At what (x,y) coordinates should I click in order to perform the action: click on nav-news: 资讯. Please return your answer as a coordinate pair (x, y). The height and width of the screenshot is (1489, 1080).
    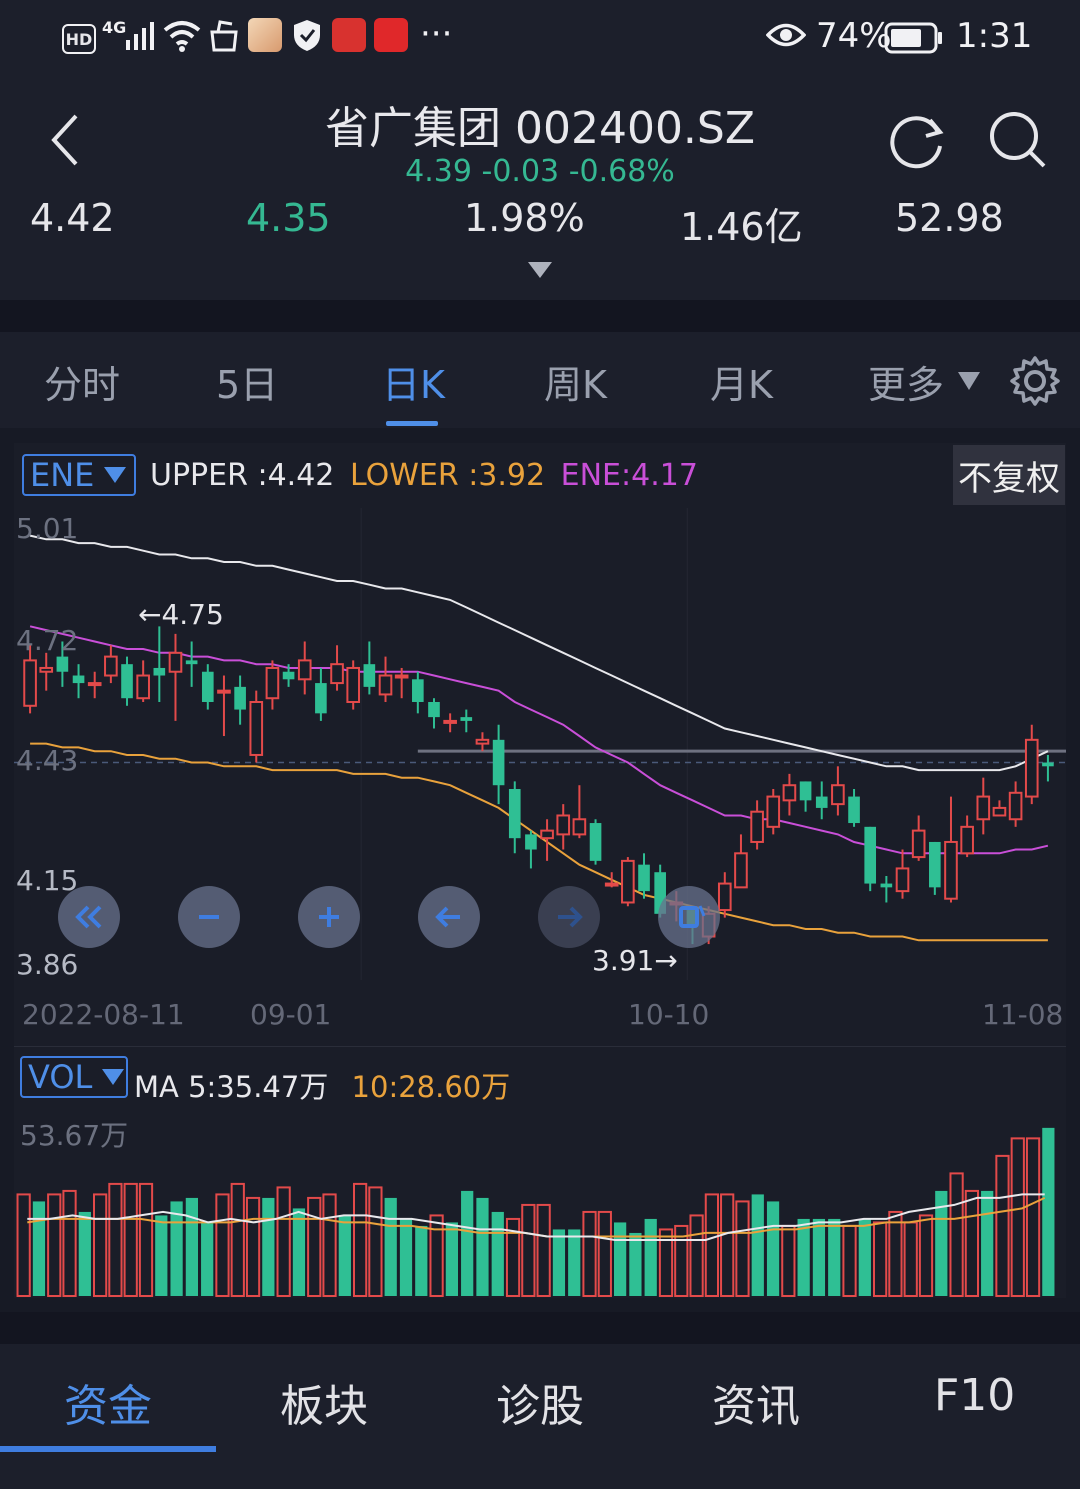
    Looking at the image, I should click on (756, 1402).